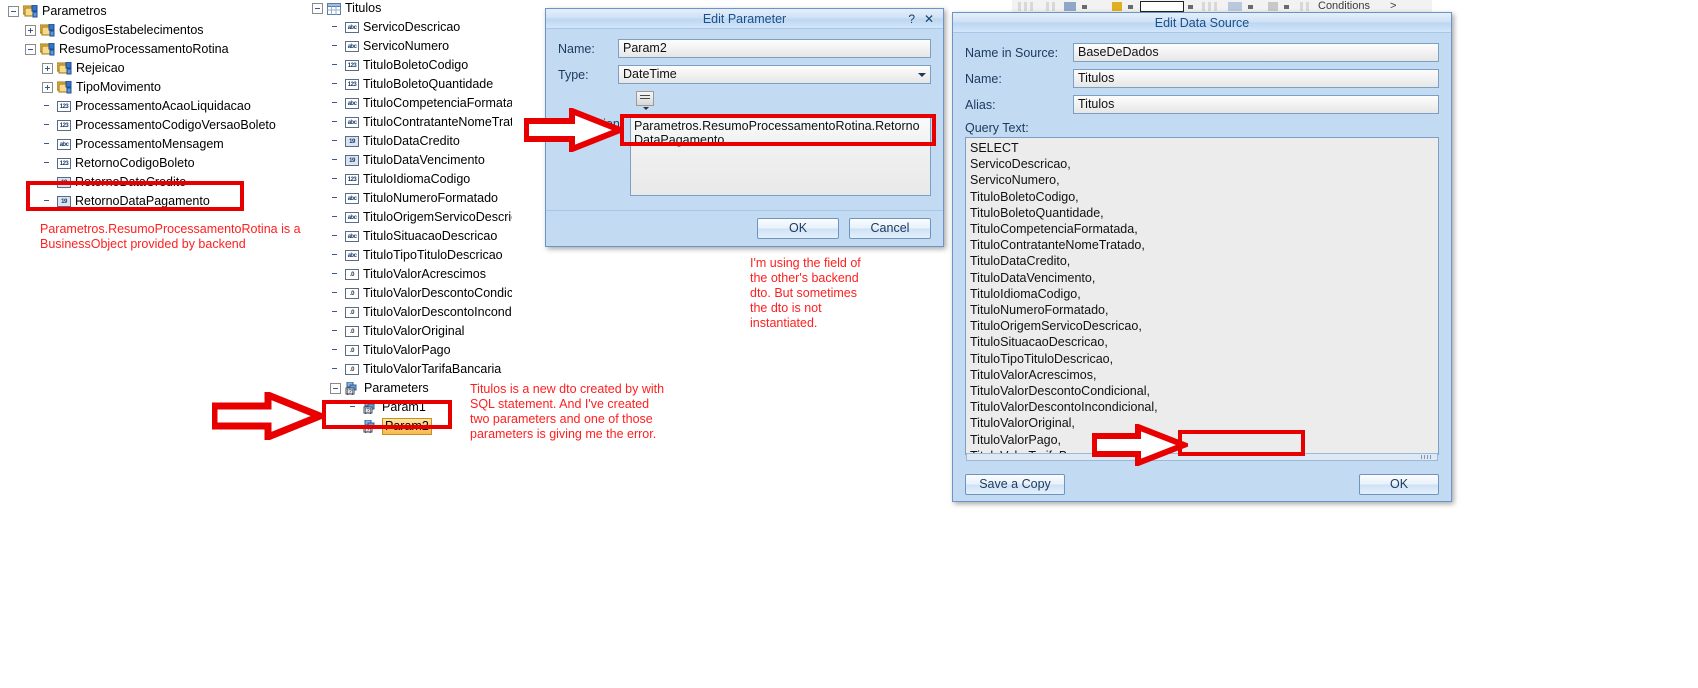  I want to click on tree-node: 123 ProcessamentoAcaoLiquidacao, so click(142, 106).